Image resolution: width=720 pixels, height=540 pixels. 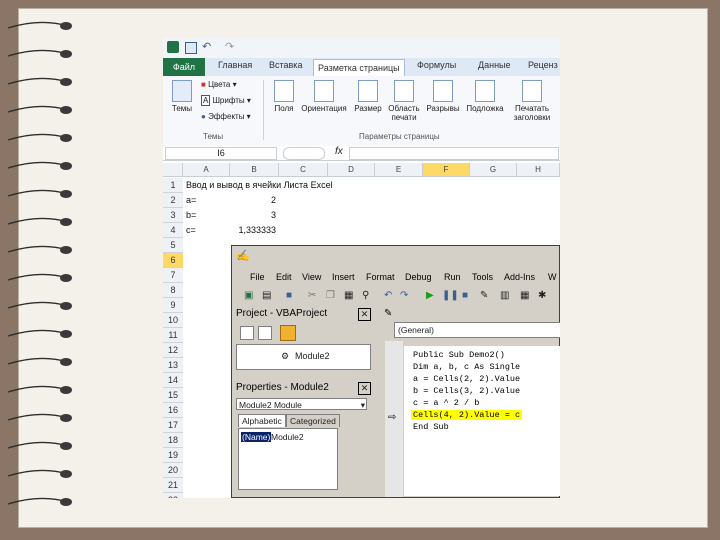 What do you see at coordinates (173, 455) in the screenshot?
I see `row-header: 19` at bounding box center [173, 455].